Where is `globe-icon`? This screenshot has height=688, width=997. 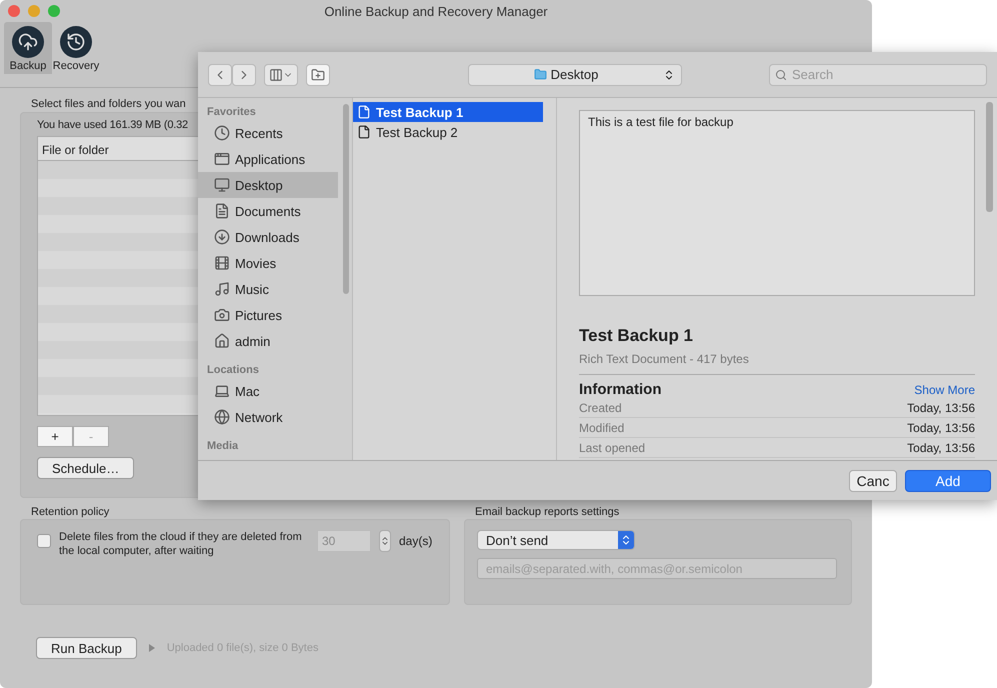 globe-icon is located at coordinates (222, 417).